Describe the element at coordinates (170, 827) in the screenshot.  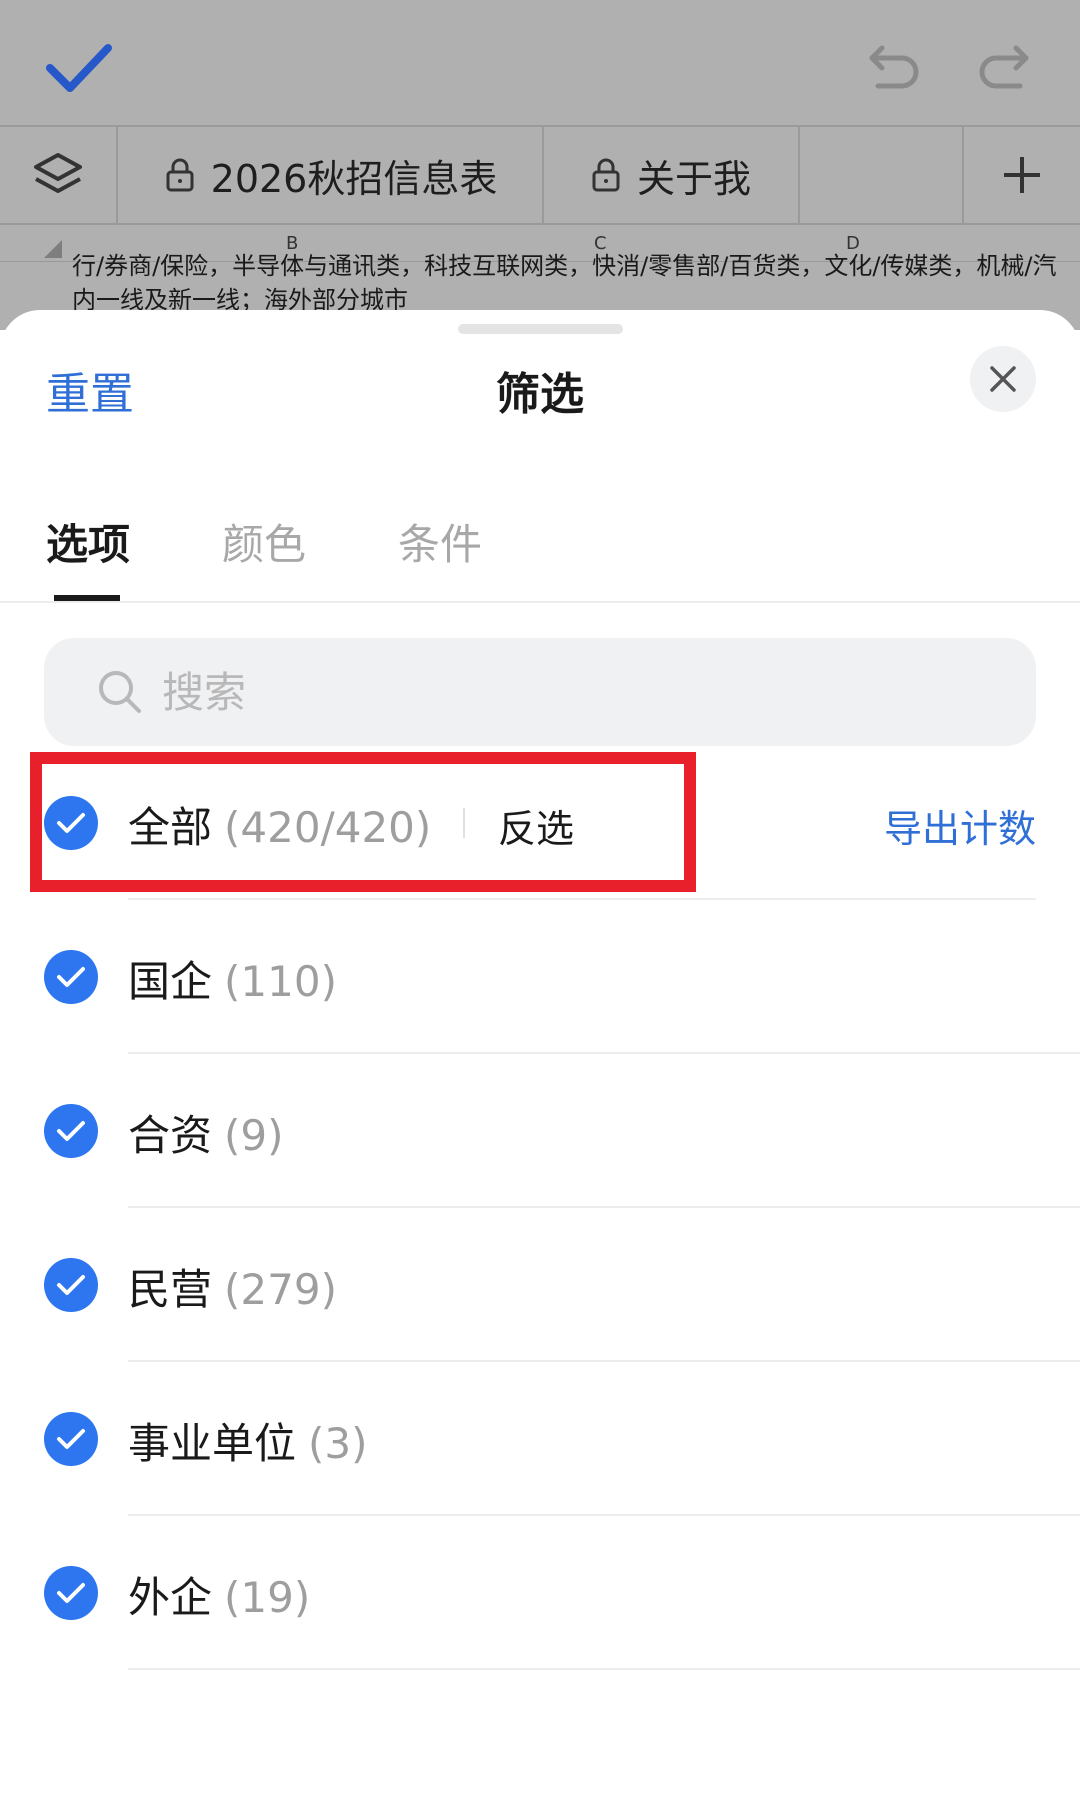
I see `option-name: 全部` at that location.